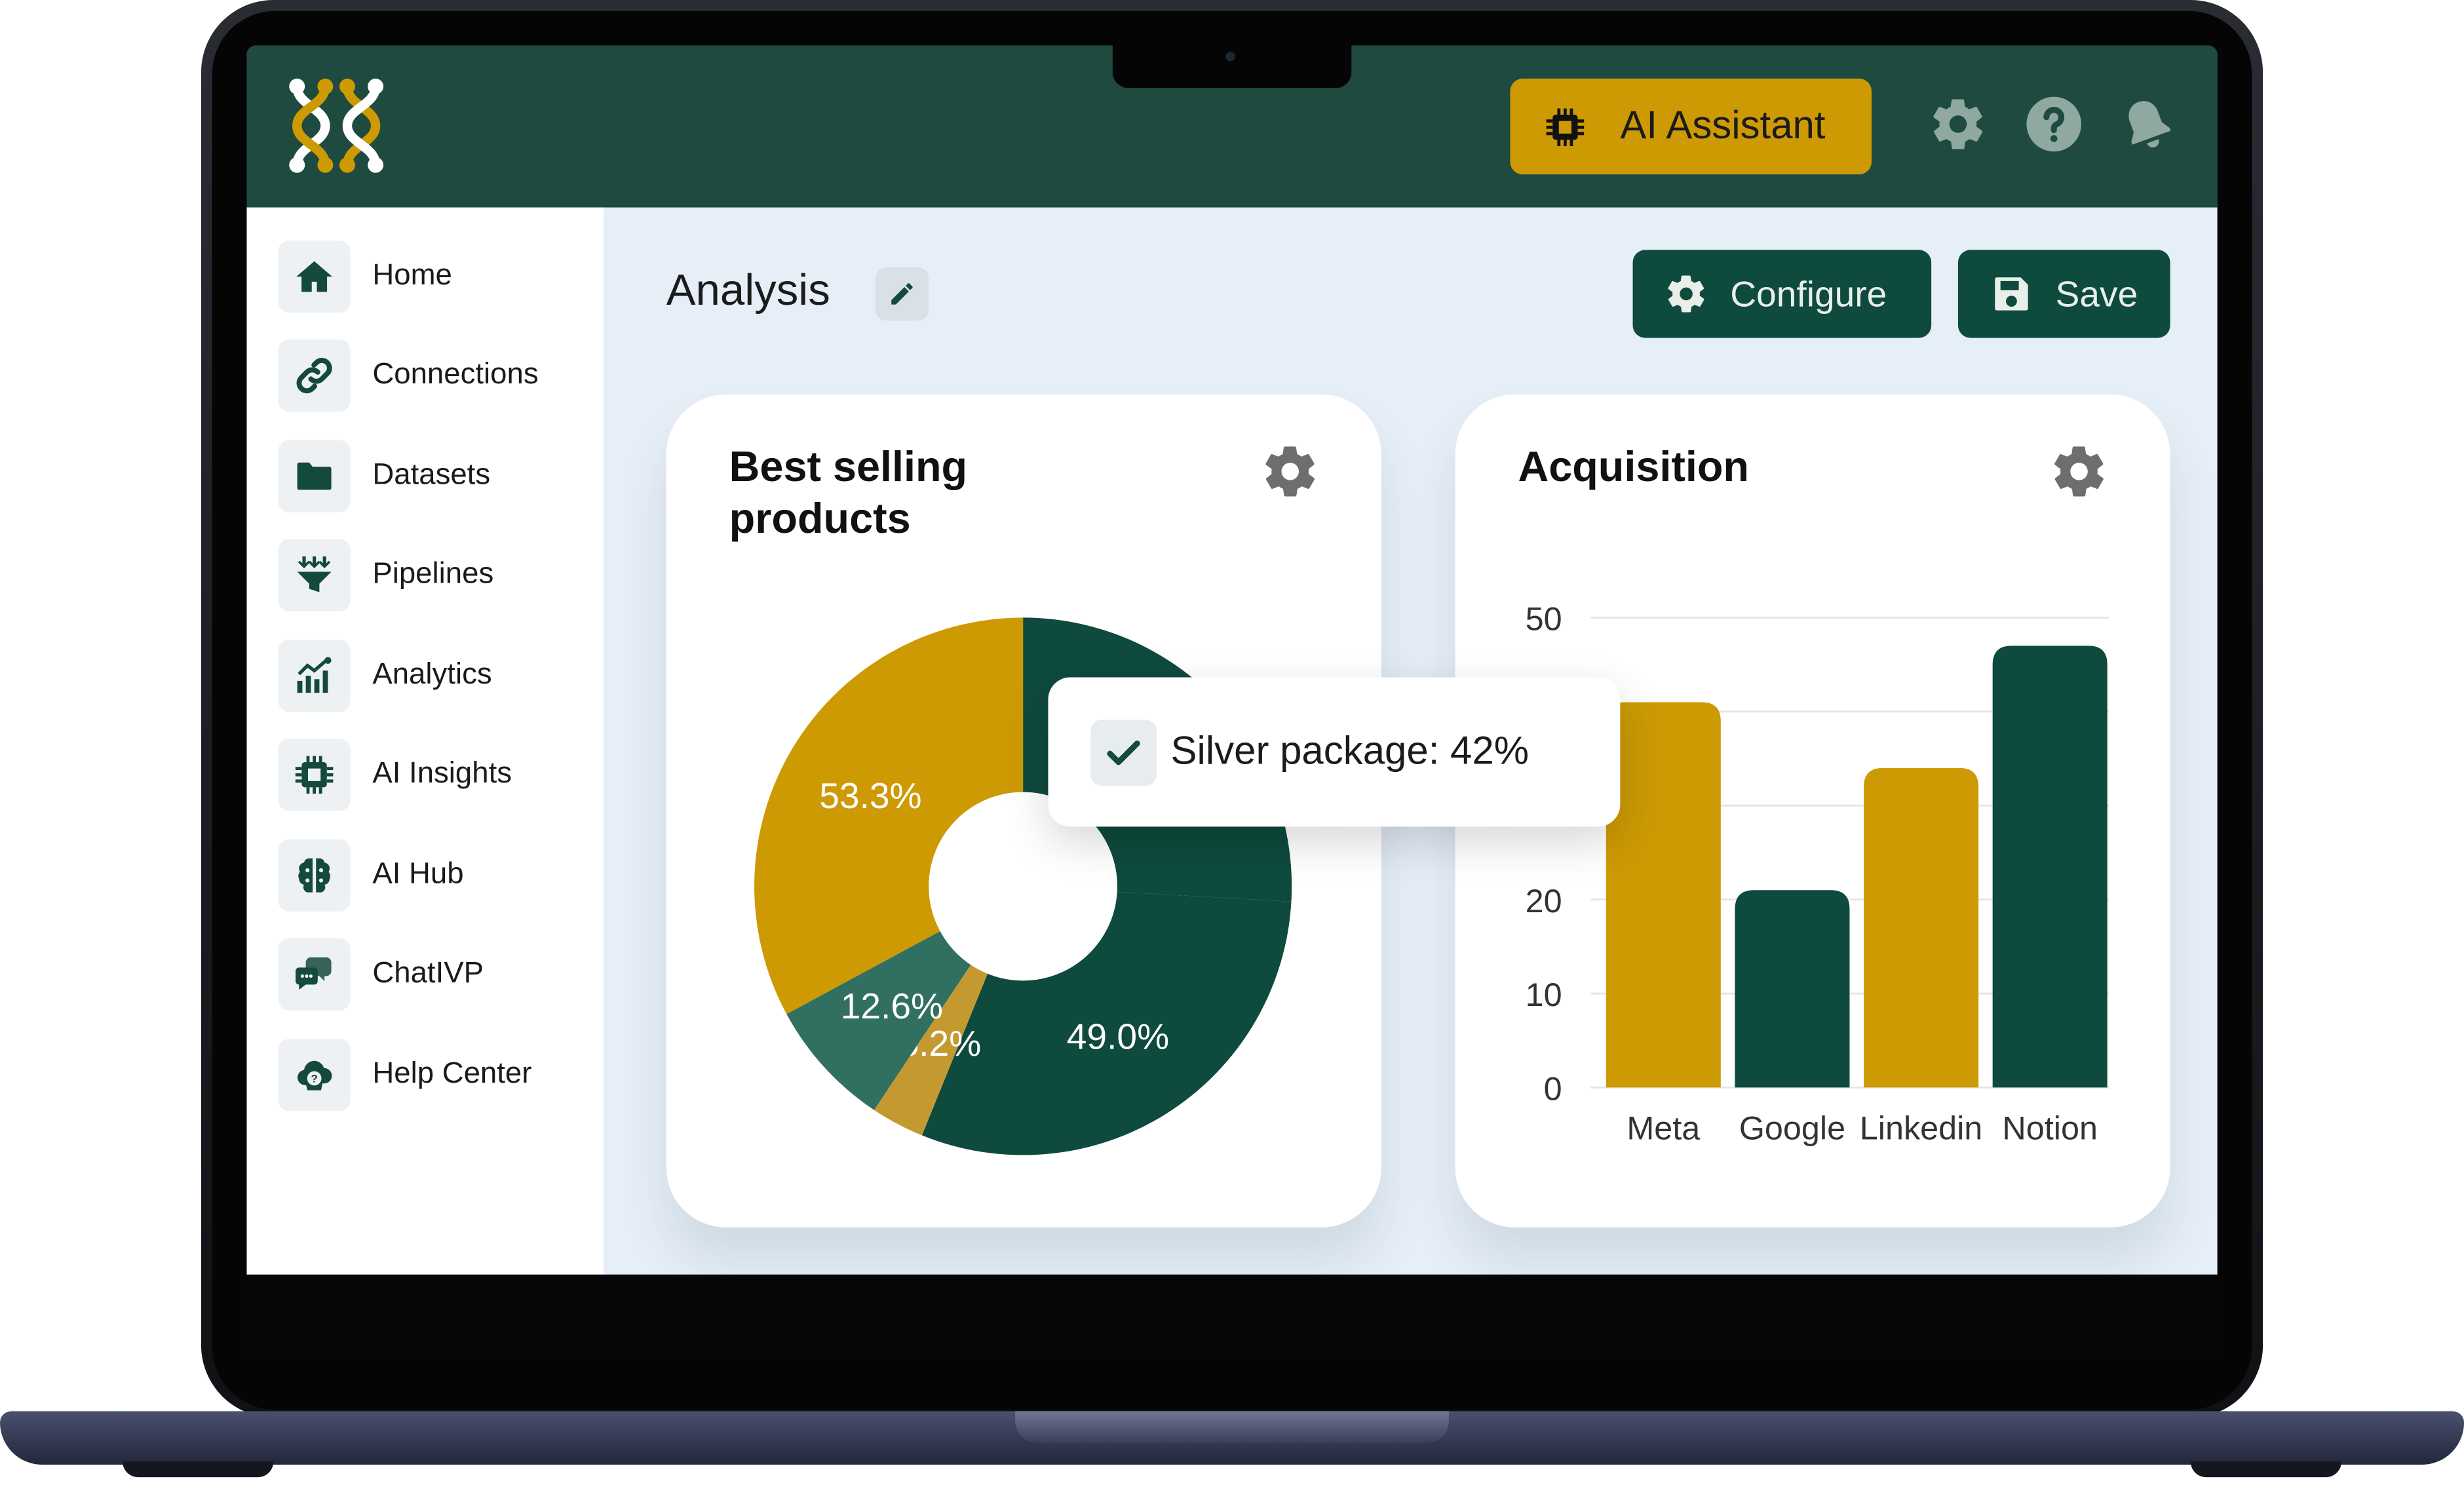 Image resolution: width=2464 pixels, height=1487 pixels. What do you see at coordinates (1544, 901) in the screenshot?
I see `y-tick-label: 20` at bounding box center [1544, 901].